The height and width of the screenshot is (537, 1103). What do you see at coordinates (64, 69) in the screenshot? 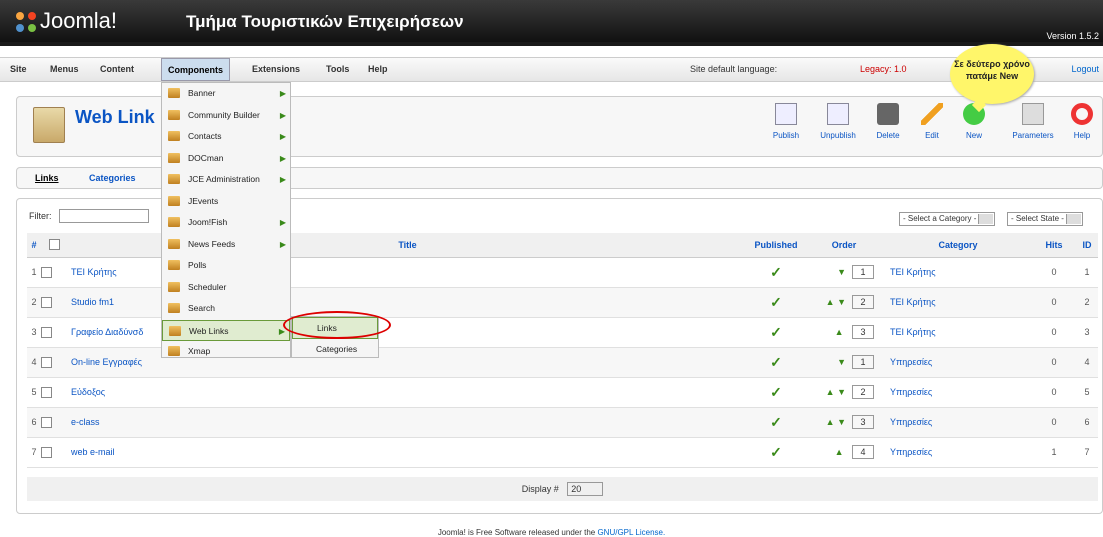
I see `menu-menus: Menus` at bounding box center [64, 69].